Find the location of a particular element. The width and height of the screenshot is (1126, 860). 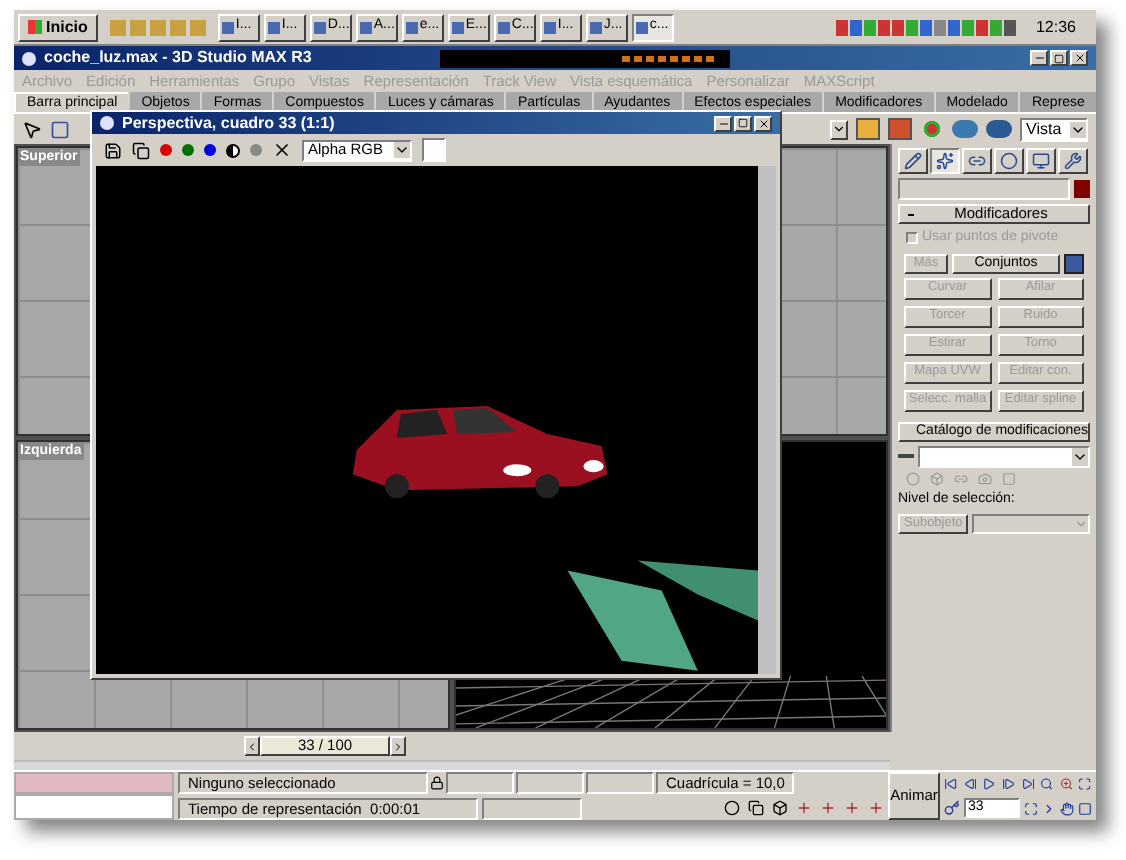

next-frame-button is located at coordinates (398, 746).